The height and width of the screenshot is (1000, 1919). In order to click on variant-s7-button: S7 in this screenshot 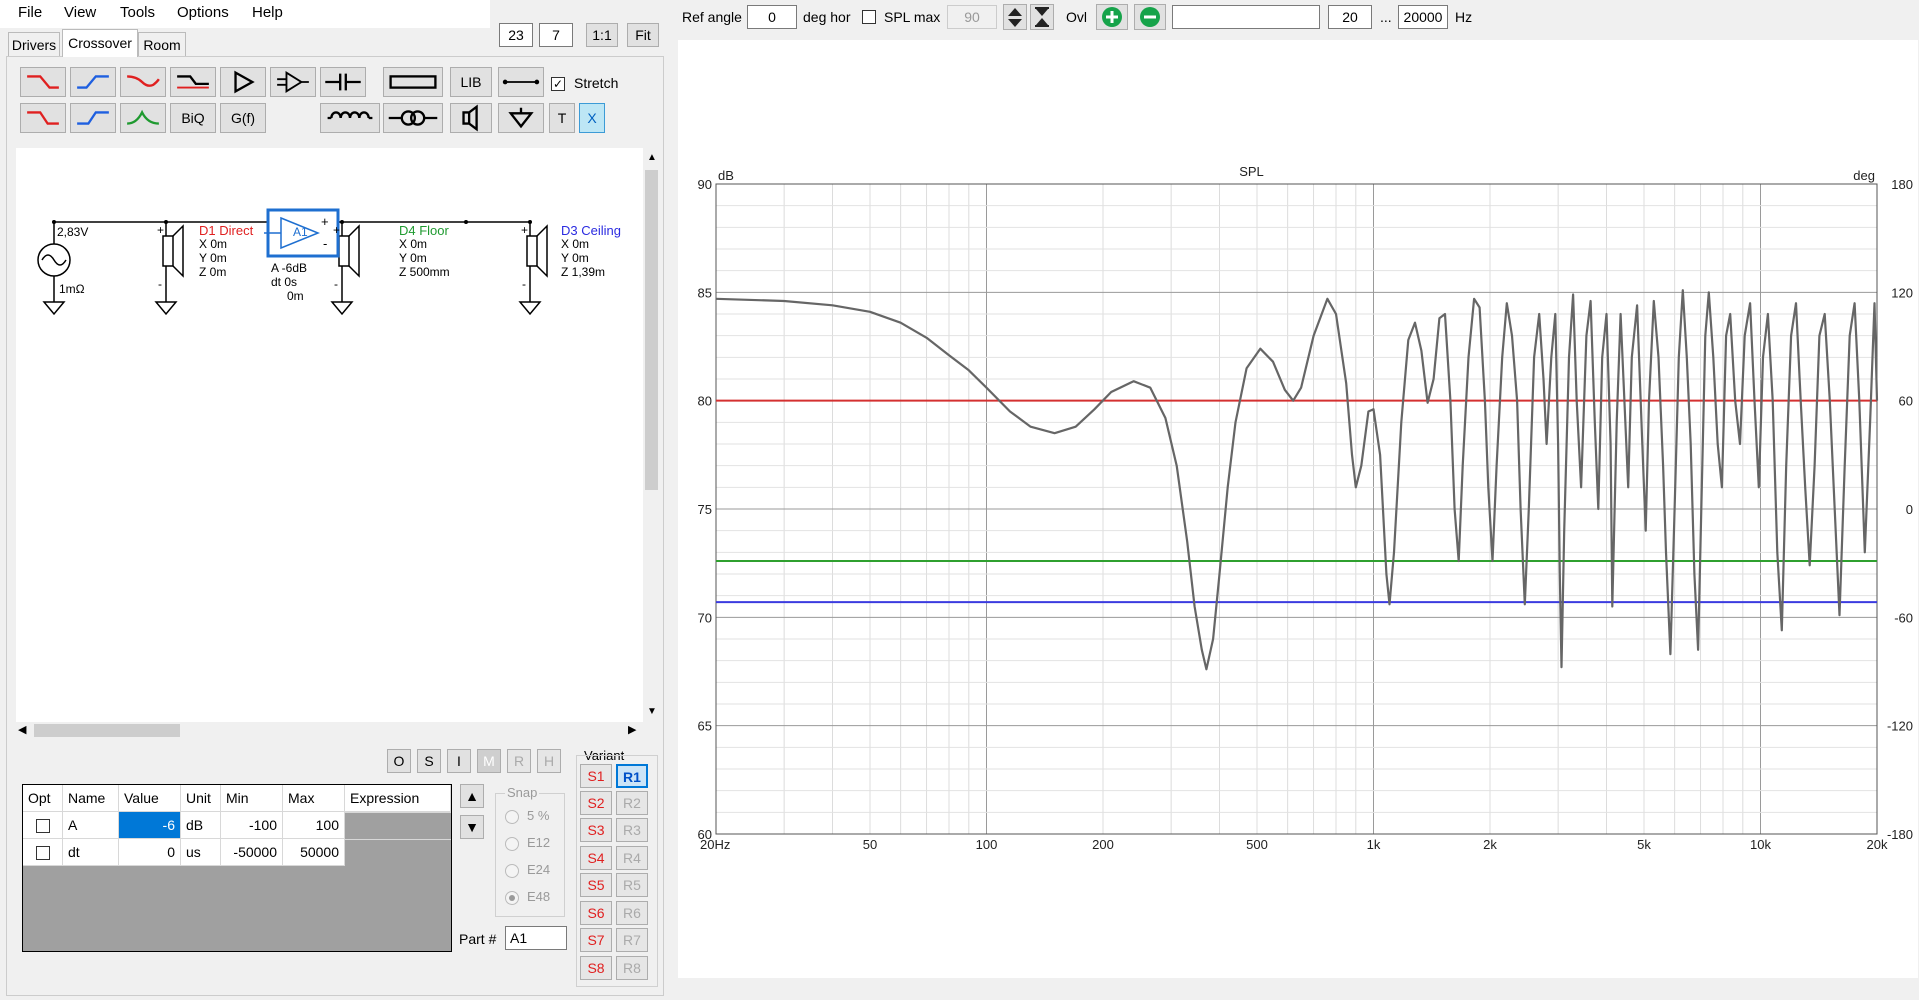, I will do `click(596, 940)`.